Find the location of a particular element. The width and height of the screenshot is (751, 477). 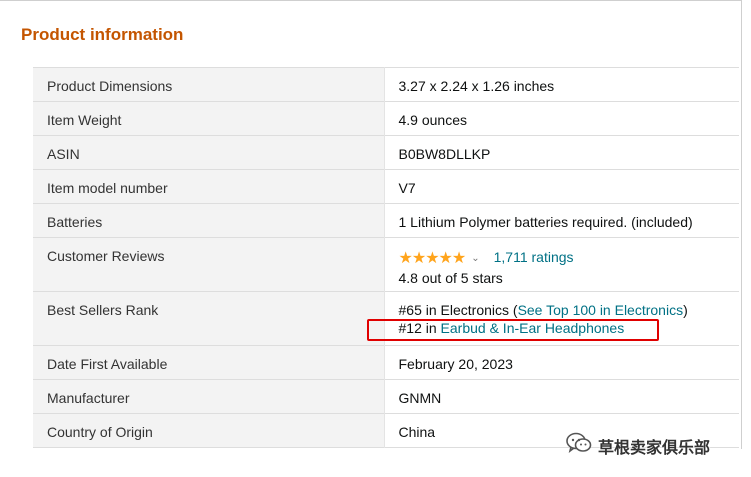

ratings-count-link: 1,711 ratings is located at coordinates (534, 257).